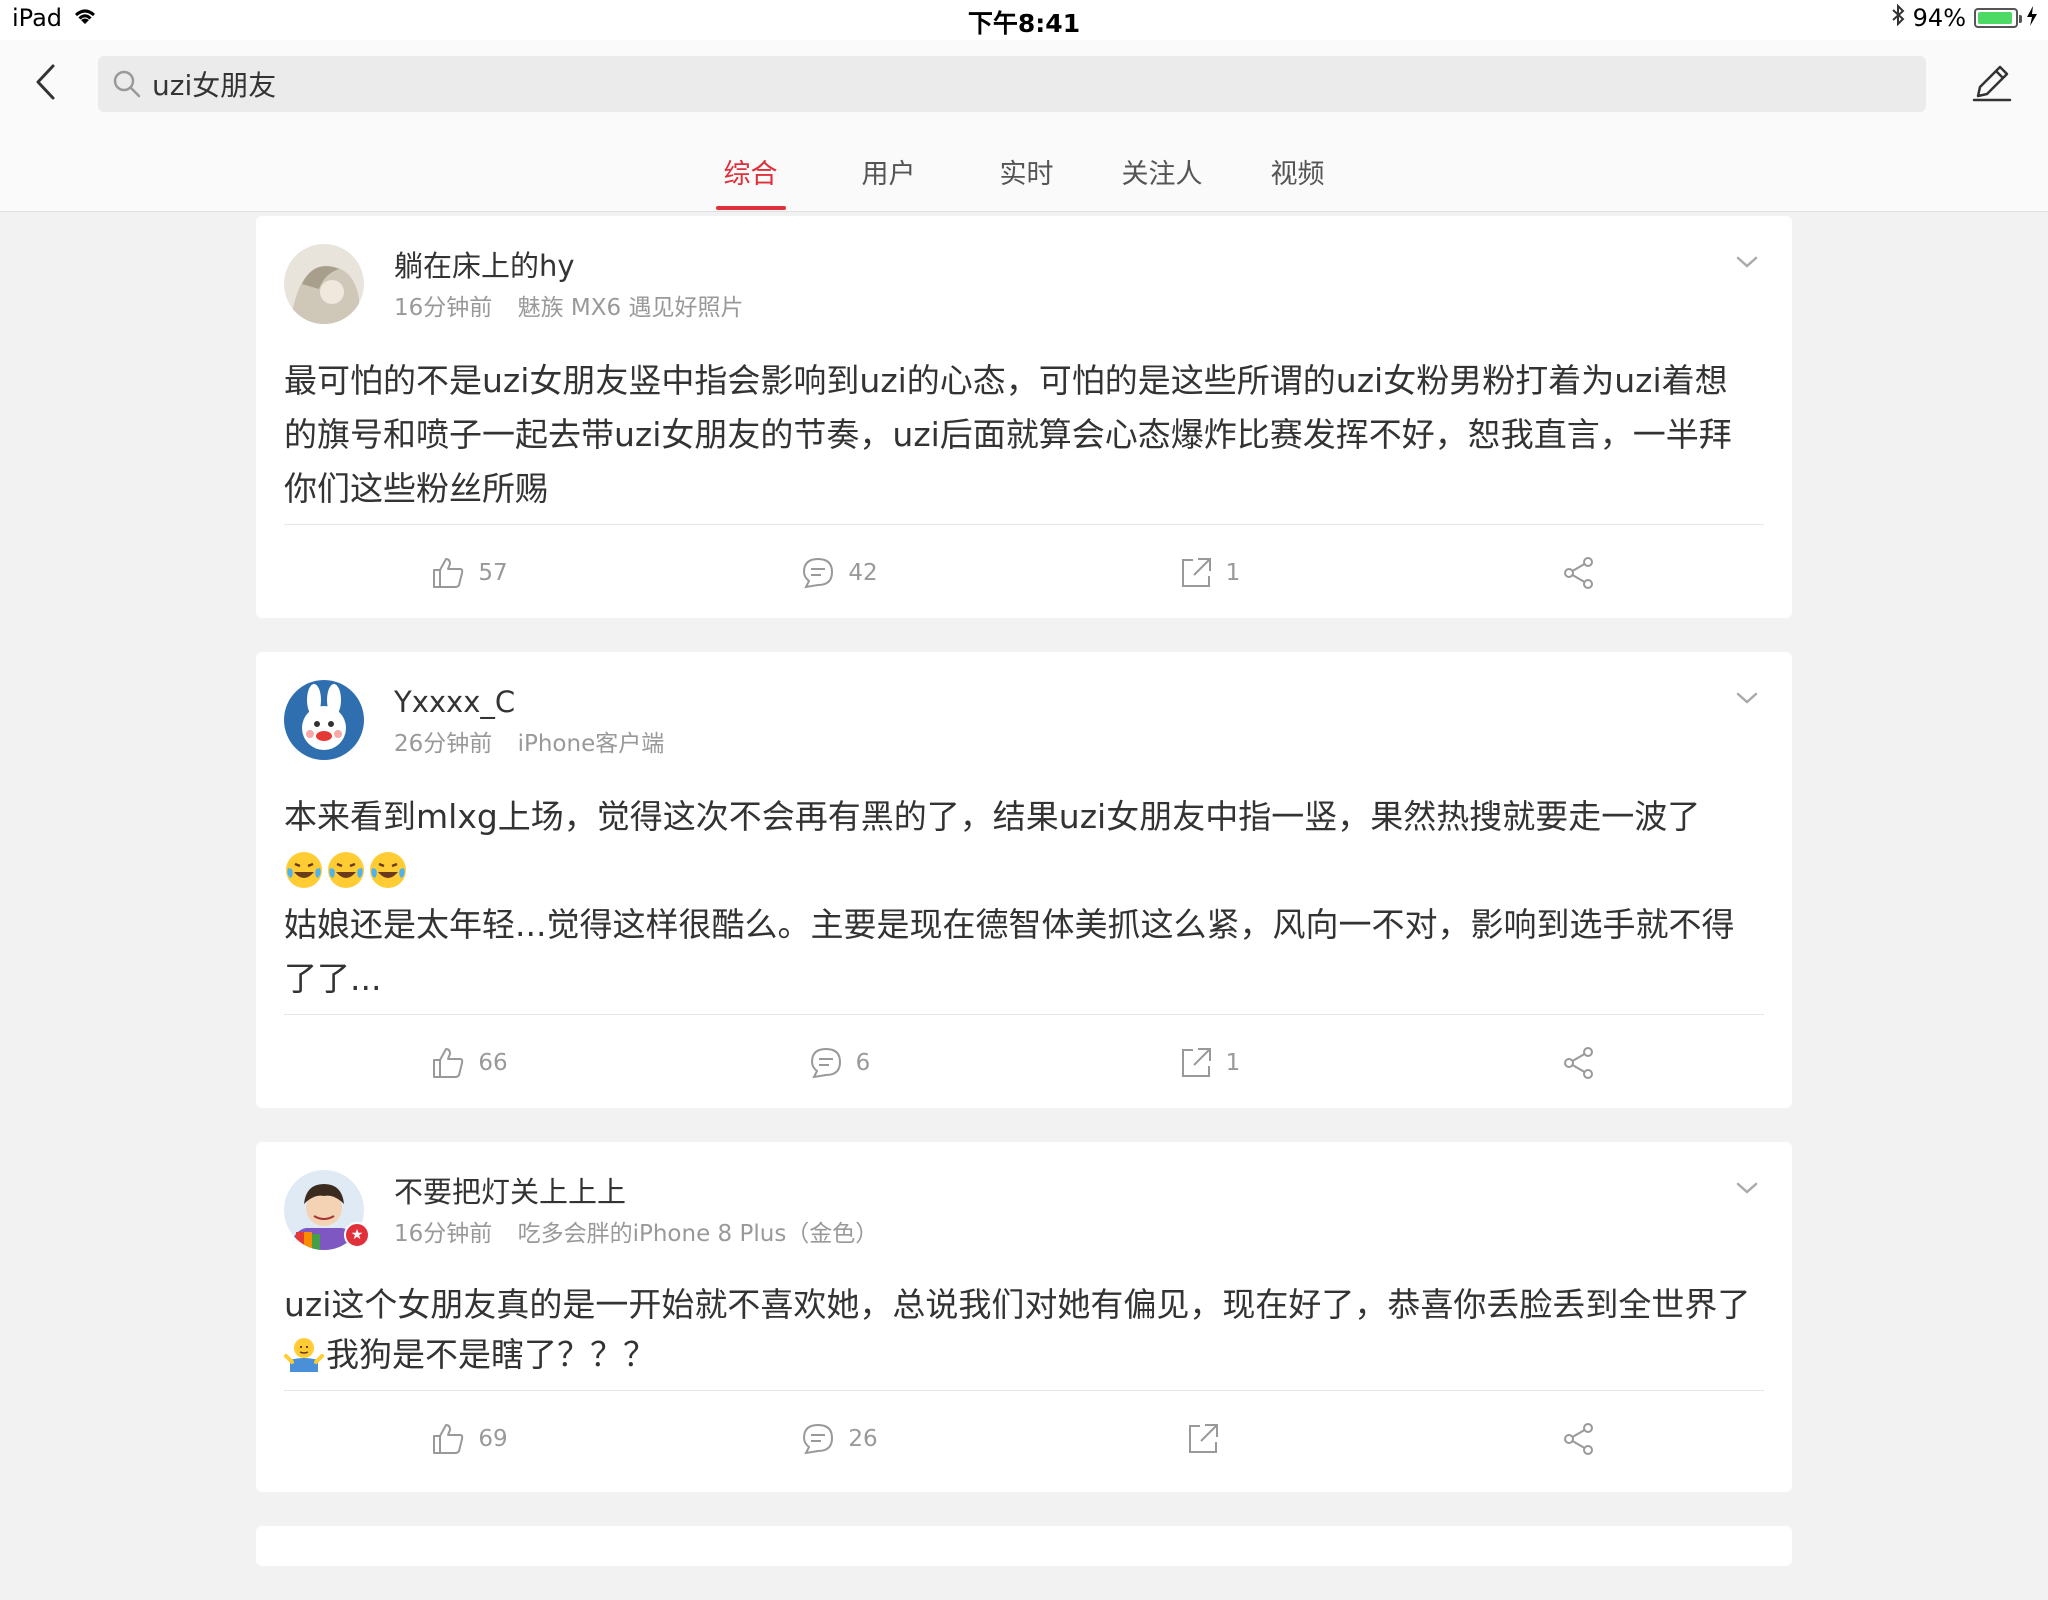  I want to click on battery-percent: 94%, so click(1939, 18).